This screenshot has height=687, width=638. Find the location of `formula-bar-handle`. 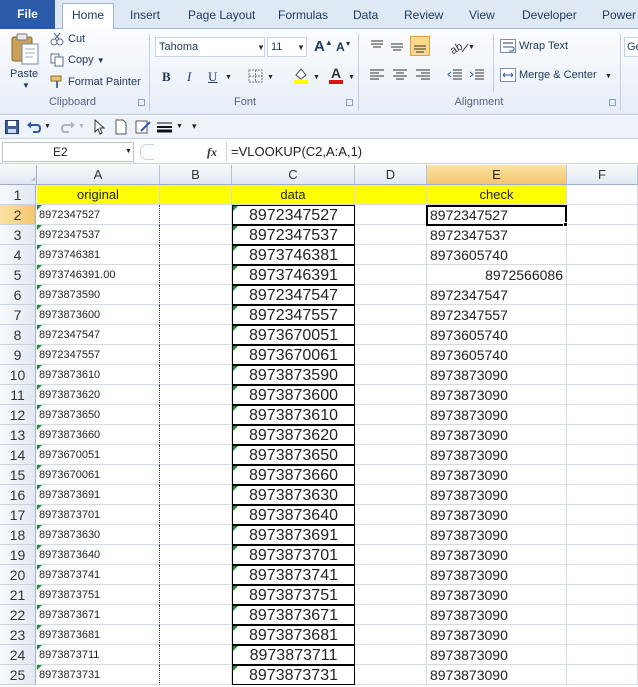

formula-bar-handle is located at coordinates (147, 152).